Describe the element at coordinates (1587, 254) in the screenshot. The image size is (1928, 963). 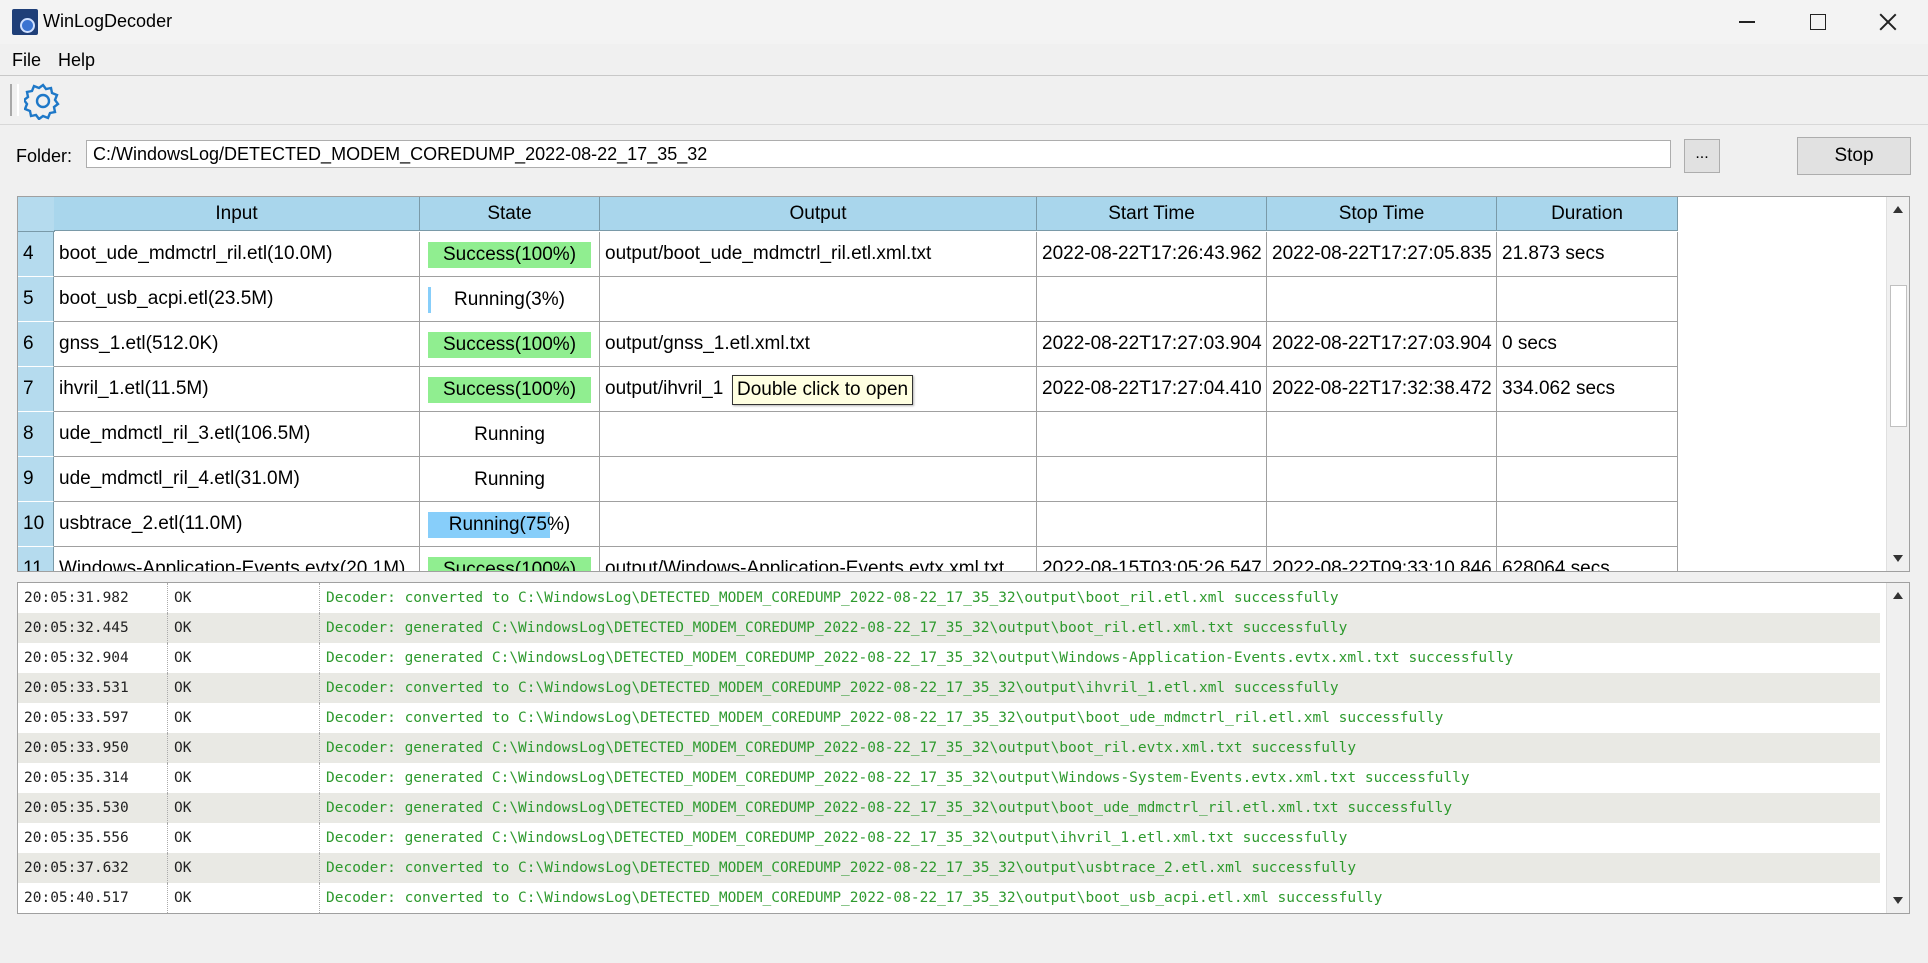
I see `cell-duration: 21.873 secs` at that location.